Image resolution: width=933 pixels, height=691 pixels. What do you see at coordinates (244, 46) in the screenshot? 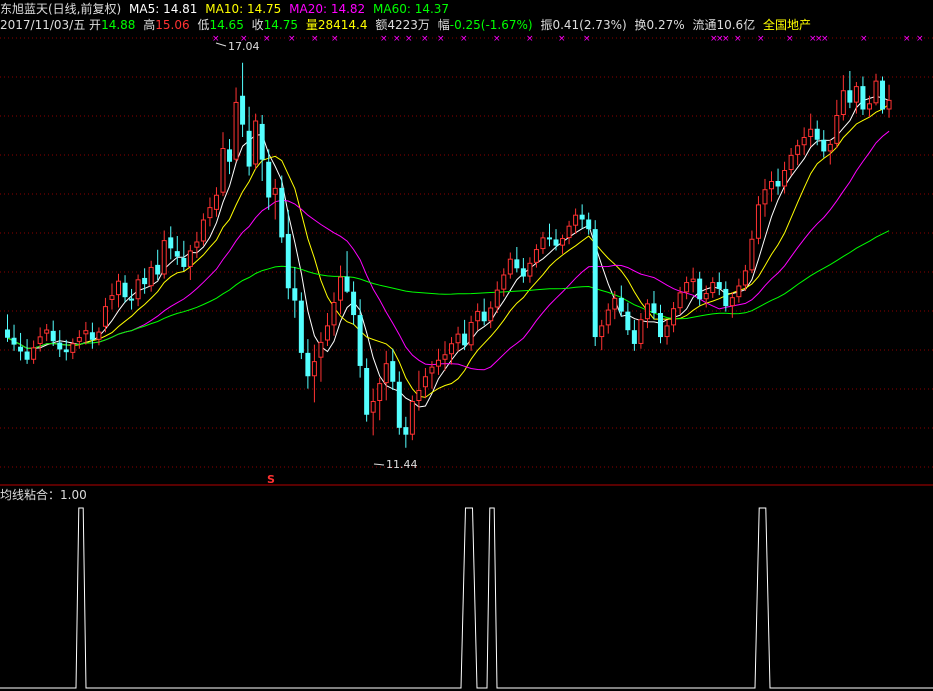
I see `max-price-label: 17.04` at bounding box center [244, 46].